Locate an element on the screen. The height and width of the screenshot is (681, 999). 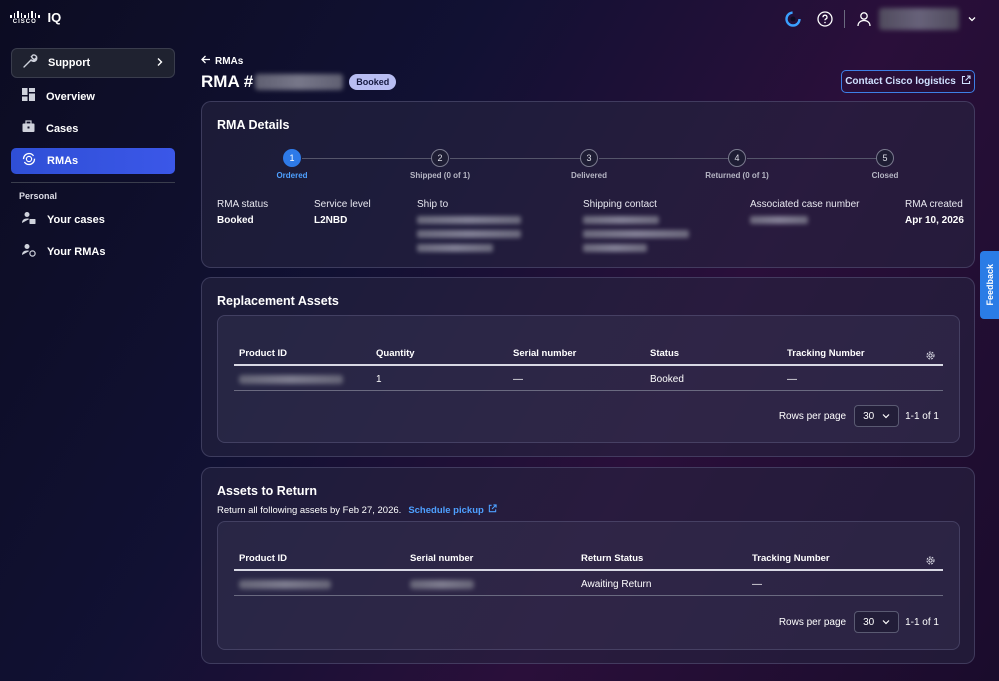
back-to-rmas-link: RMAs is located at coordinates (222, 61).